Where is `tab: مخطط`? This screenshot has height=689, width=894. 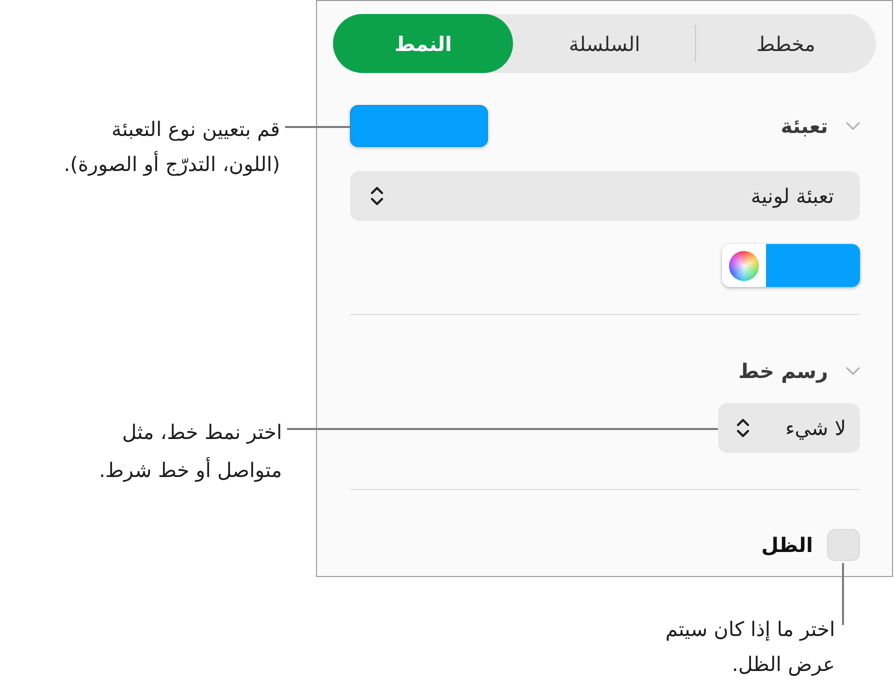
tab: مخطط is located at coordinates (786, 43).